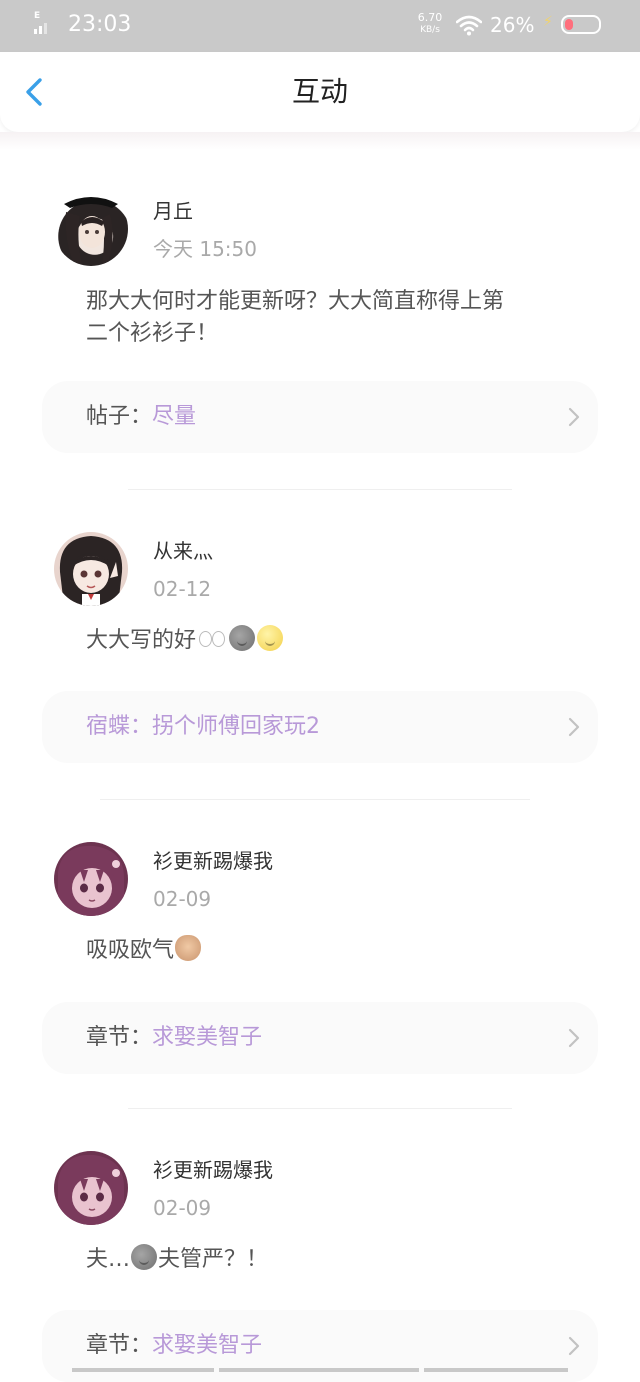  I want to click on source-link: 帖子：尽量, so click(320, 417).